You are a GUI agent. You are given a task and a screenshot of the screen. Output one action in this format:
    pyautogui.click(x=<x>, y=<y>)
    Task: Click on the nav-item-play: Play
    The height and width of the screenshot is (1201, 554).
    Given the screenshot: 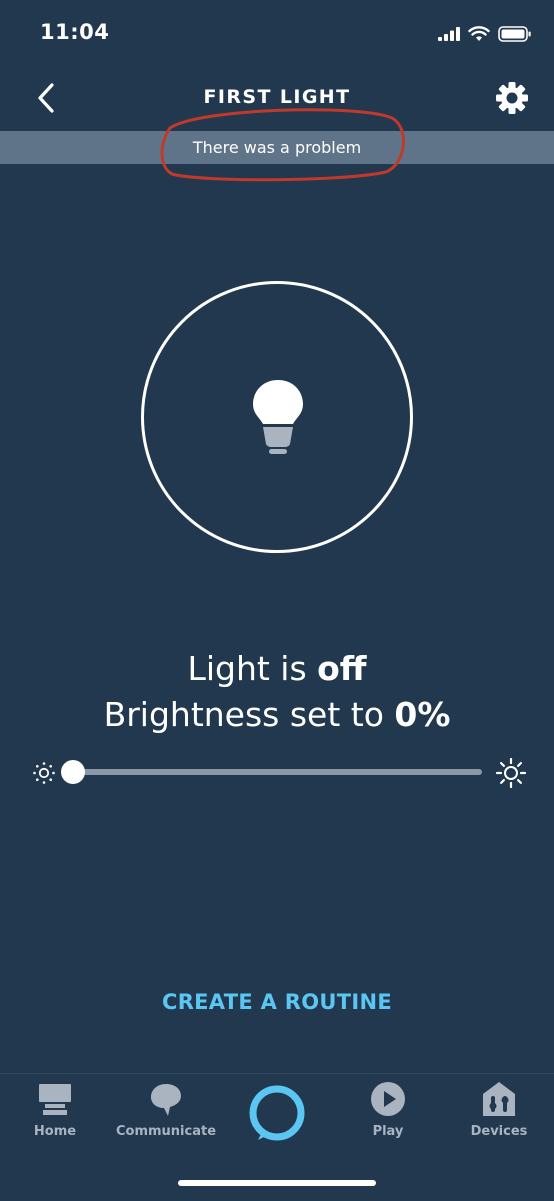 What is the action you would take?
    pyautogui.click(x=388, y=1109)
    